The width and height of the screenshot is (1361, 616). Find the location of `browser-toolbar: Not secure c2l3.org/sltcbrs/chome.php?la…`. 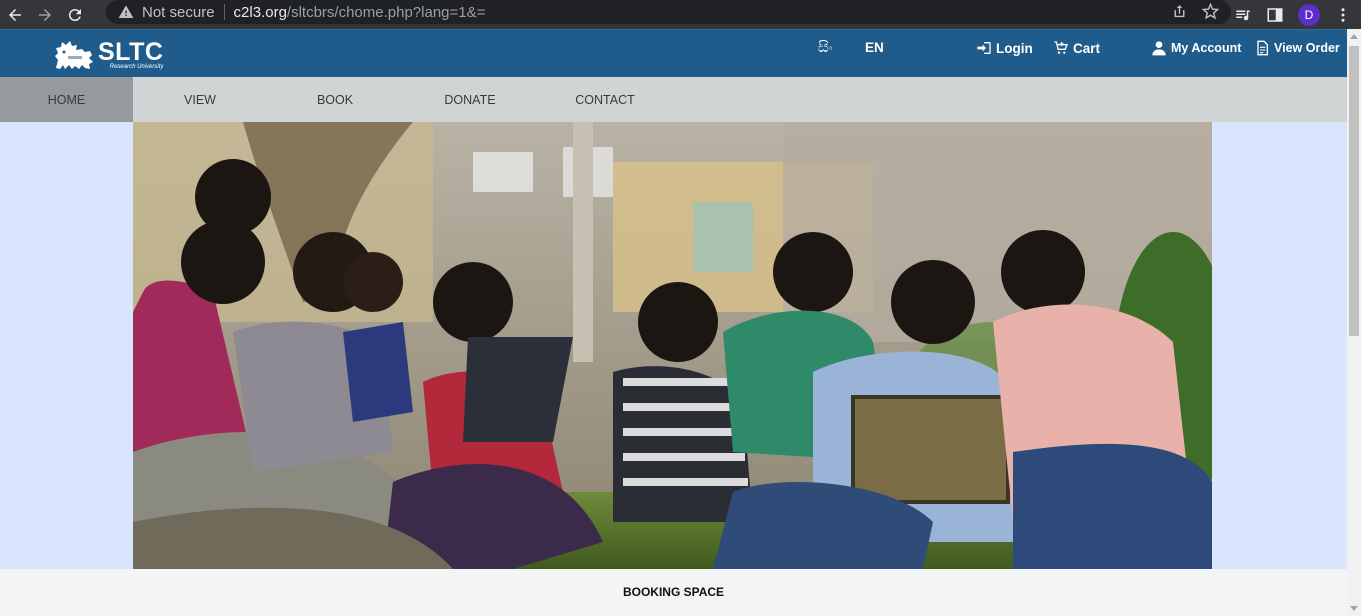

browser-toolbar: Not secure c2l3.org/sltcbrs/chome.php?la… is located at coordinates (680, 14).